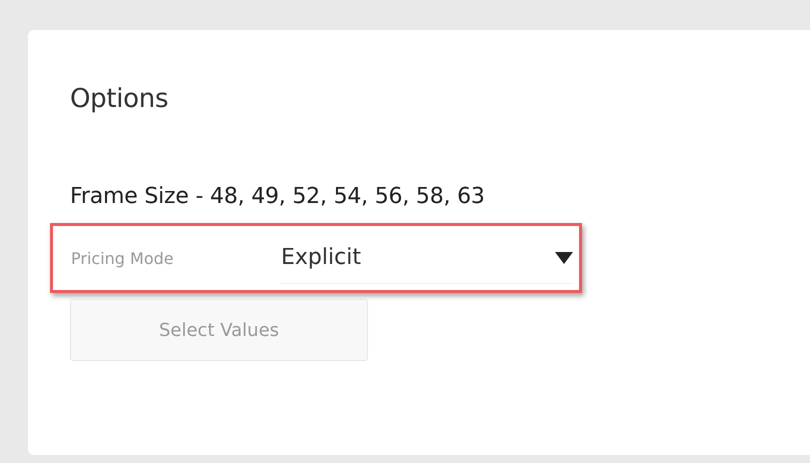 This screenshot has width=810, height=463. What do you see at coordinates (123, 258) in the screenshot?
I see `field-label: Pricing Mode` at bounding box center [123, 258].